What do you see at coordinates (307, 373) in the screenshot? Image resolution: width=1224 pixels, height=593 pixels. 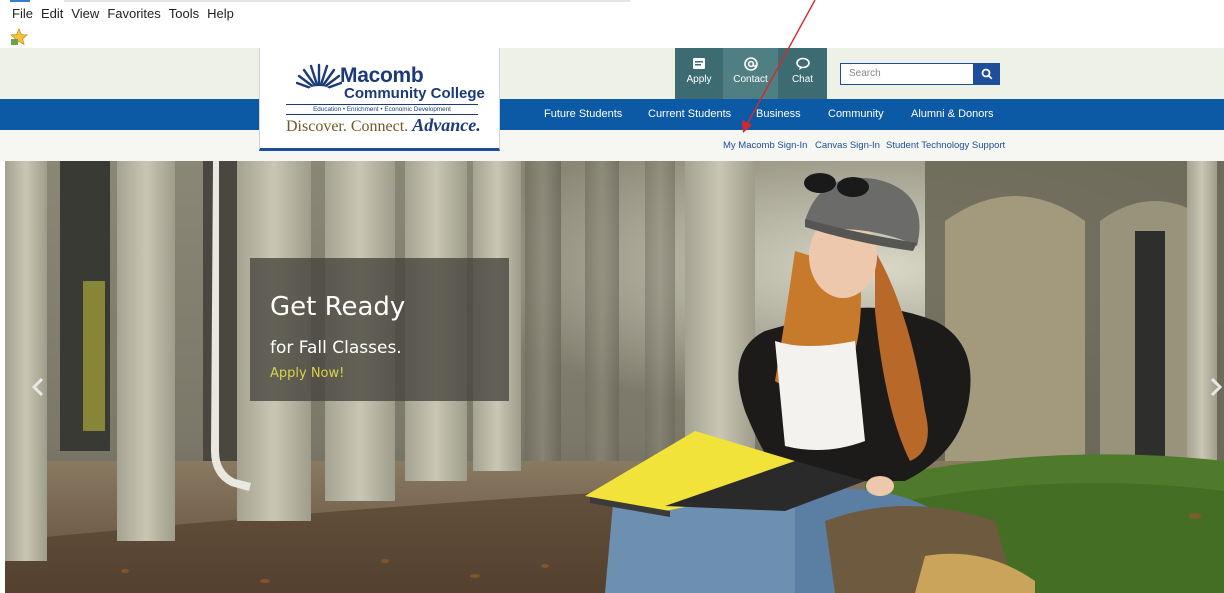 I see `apply-now-link: Apply Now!` at bounding box center [307, 373].